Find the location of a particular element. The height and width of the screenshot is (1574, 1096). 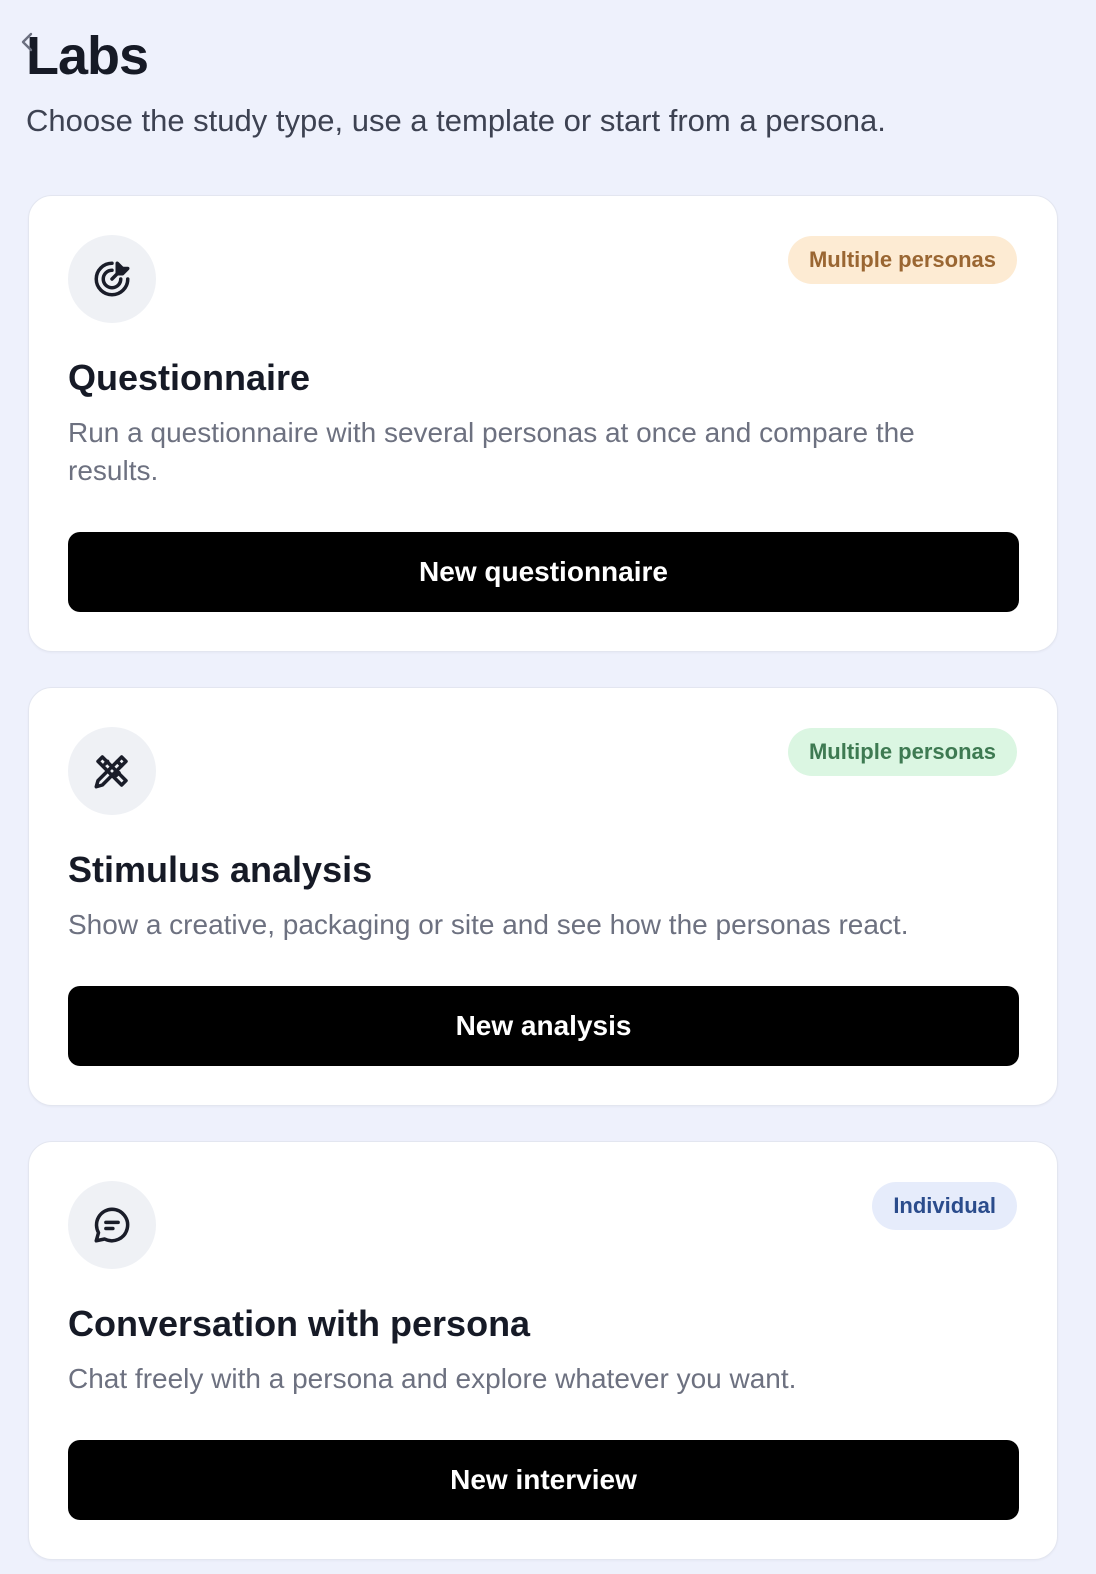

card-title: Conversation with persona is located at coordinates (299, 1323).